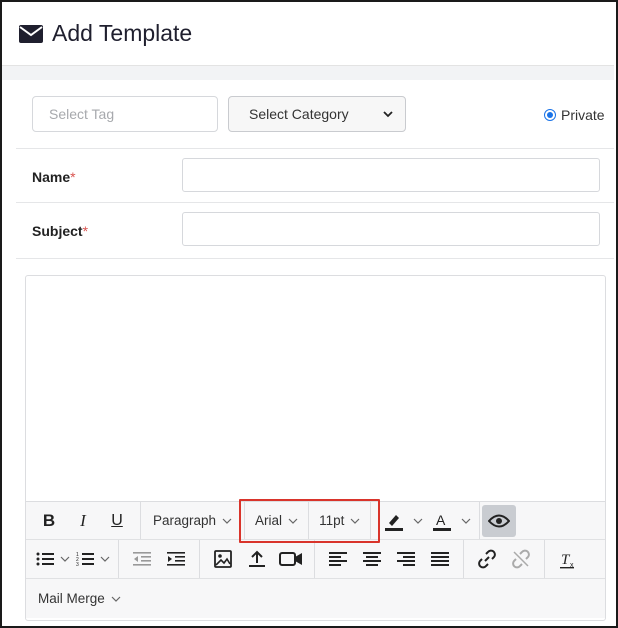 This screenshot has height=628, width=618. Describe the element at coordinates (299, 114) in the screenshot. I see `select-category-value: Select Category` at that location.